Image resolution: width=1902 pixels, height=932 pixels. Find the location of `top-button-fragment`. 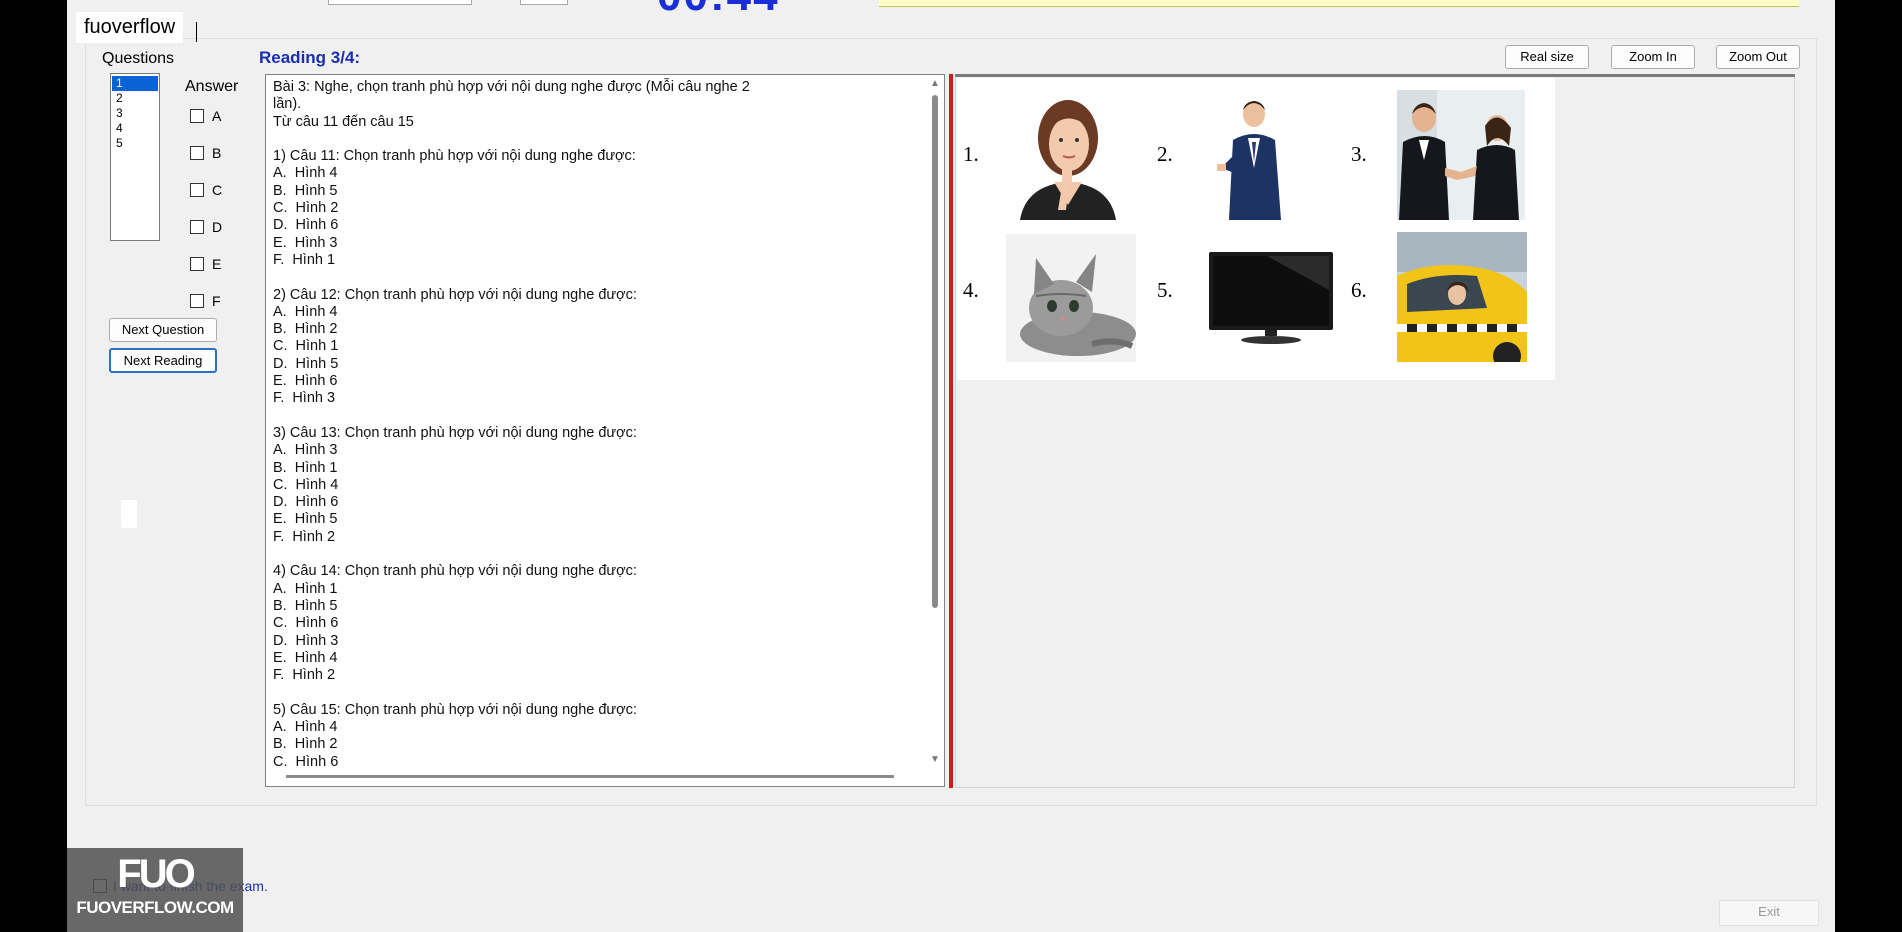

top-button-fragment is located at coordinates (544, 2).